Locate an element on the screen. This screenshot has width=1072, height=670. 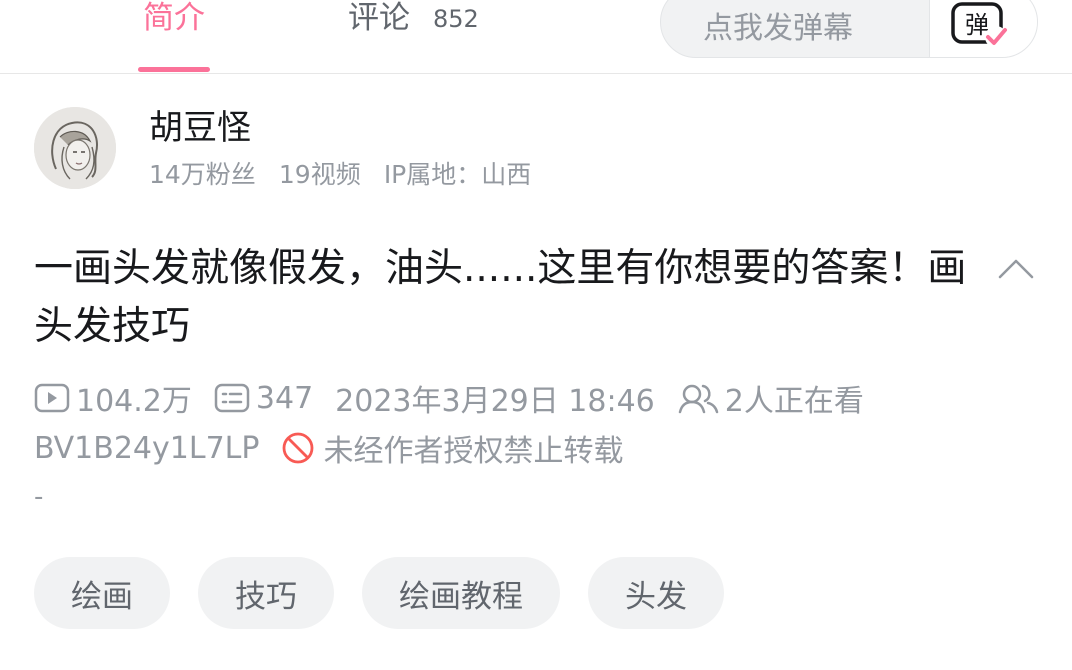
view-count-value: 104.2万 is located at coordinates (134, 401).